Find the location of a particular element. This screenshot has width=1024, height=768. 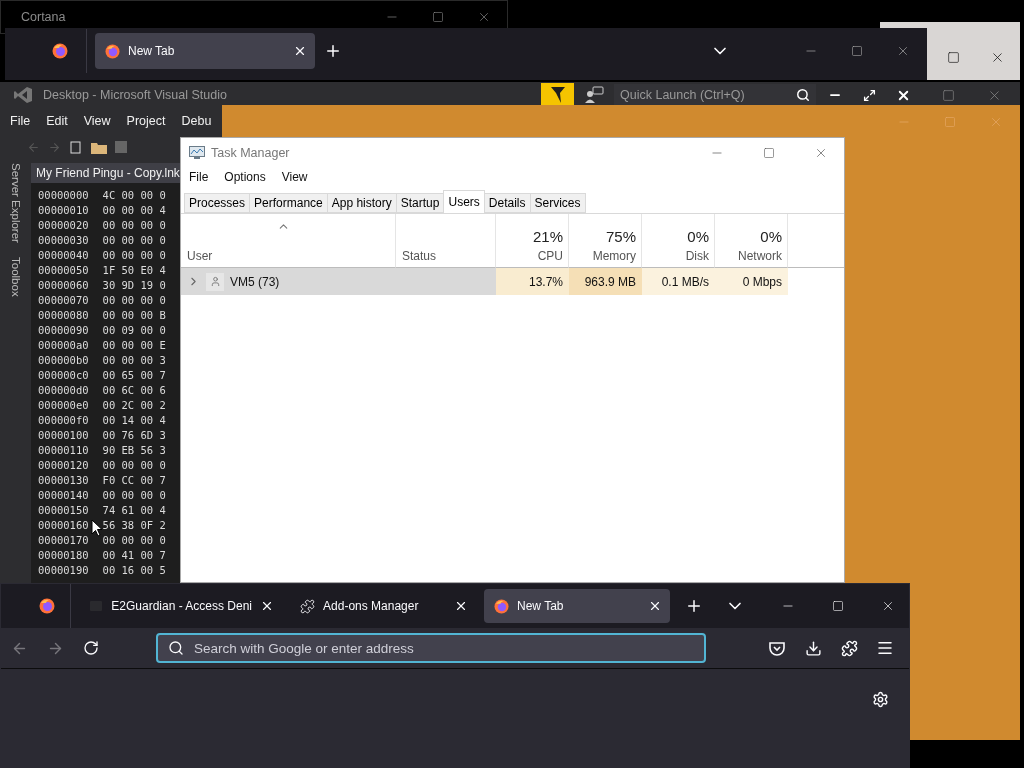

pocket-icon is located at coordinates (777, 648).